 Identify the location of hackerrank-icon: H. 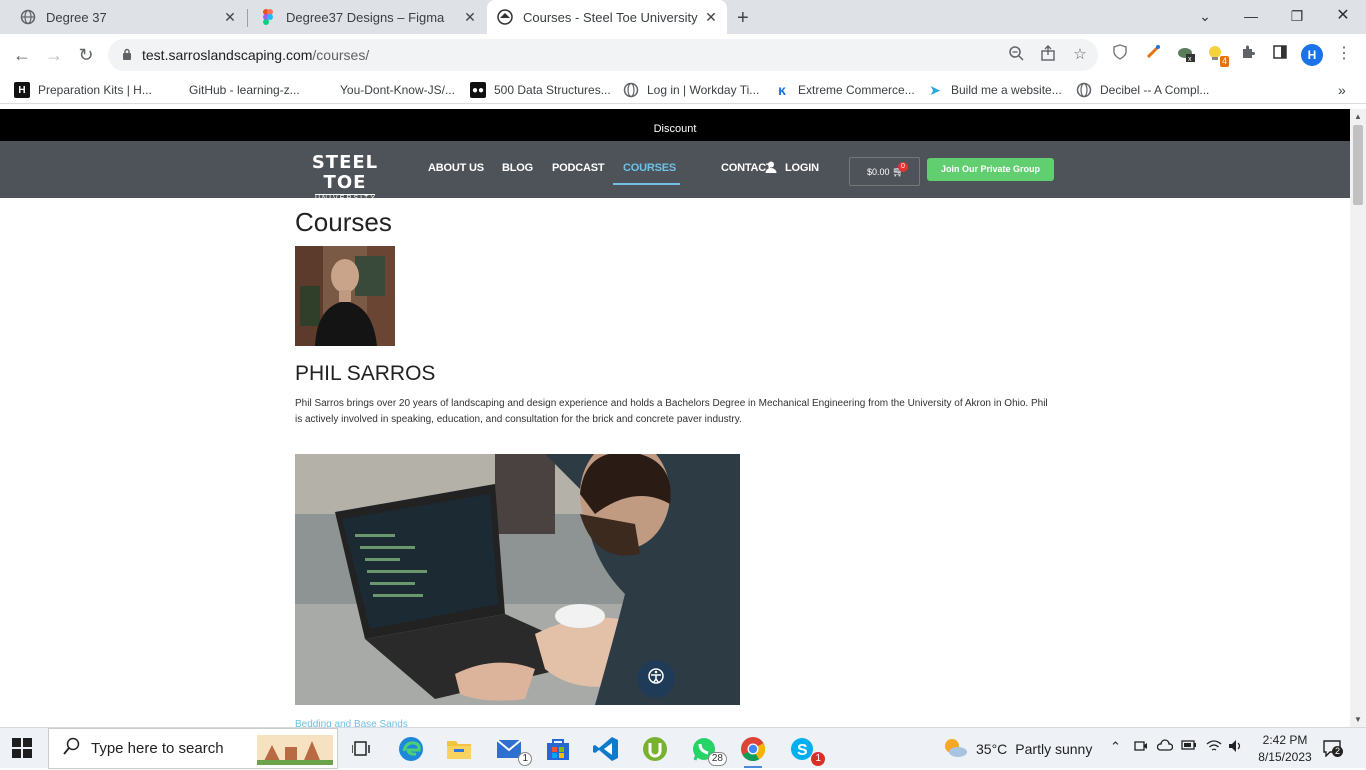
(22, 90).